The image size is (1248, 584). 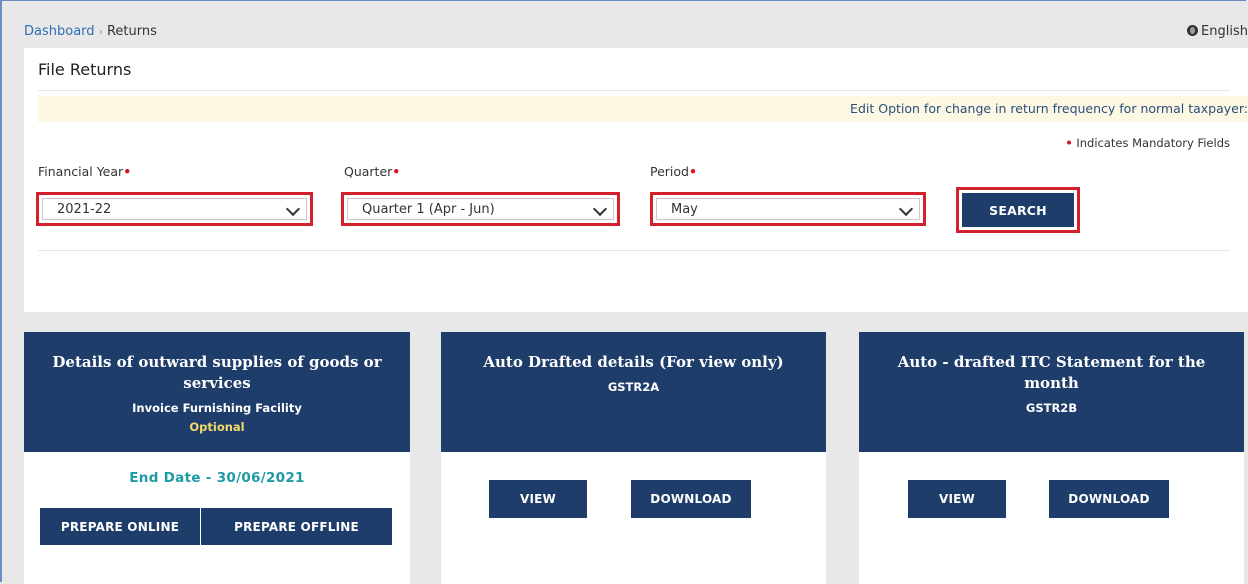 What do you see at coordinates (1224, 31) in the screenshot?
I see `language-label: English` at bounding box center [1224, 31].